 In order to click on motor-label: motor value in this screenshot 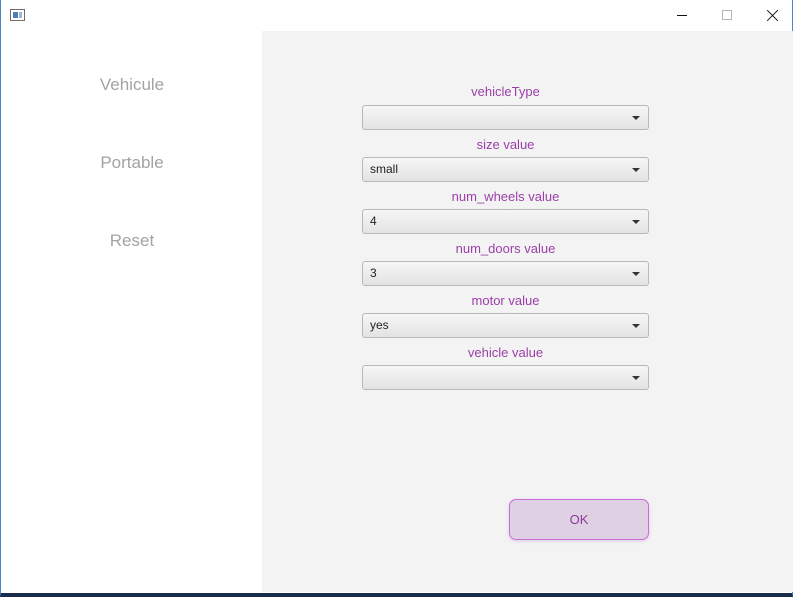, I will do `click(505, 300)`.